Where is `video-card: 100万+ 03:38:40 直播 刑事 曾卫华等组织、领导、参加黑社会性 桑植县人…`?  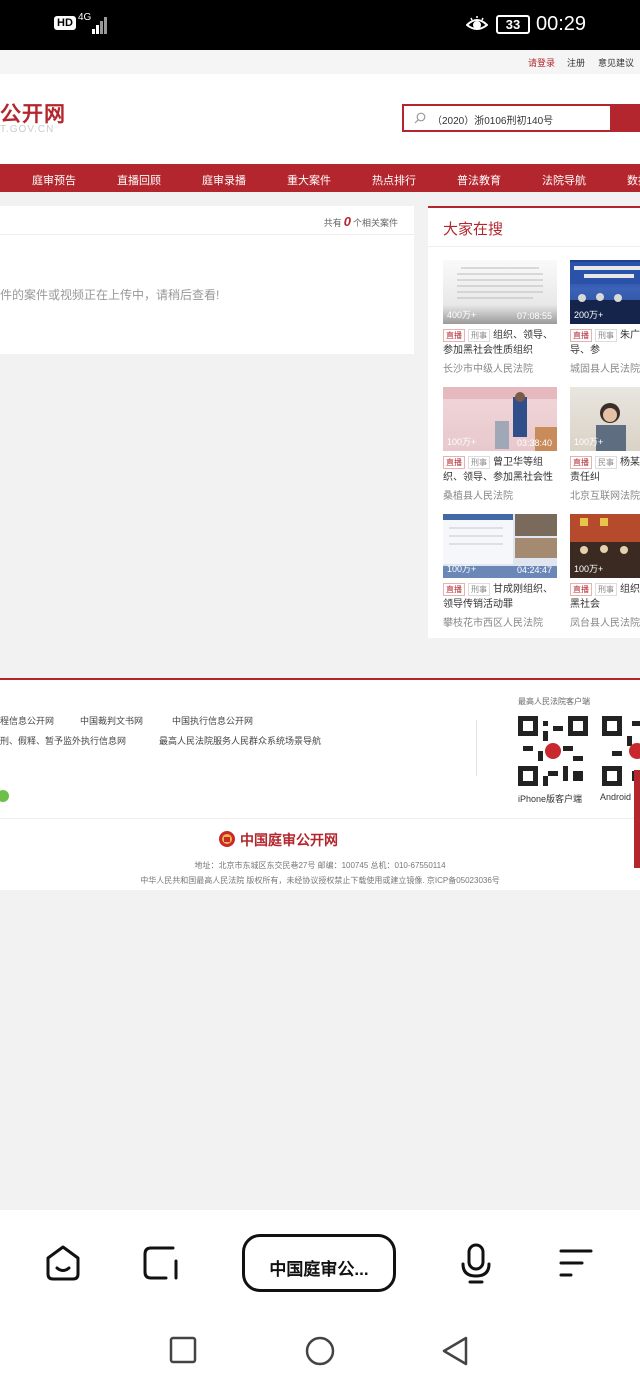
video-card: 100万+ 03:38:40 直播 刑事 曾卫华等组织、领导、参加黑社会性 桑植县人… is located at coordinates (500, 449).